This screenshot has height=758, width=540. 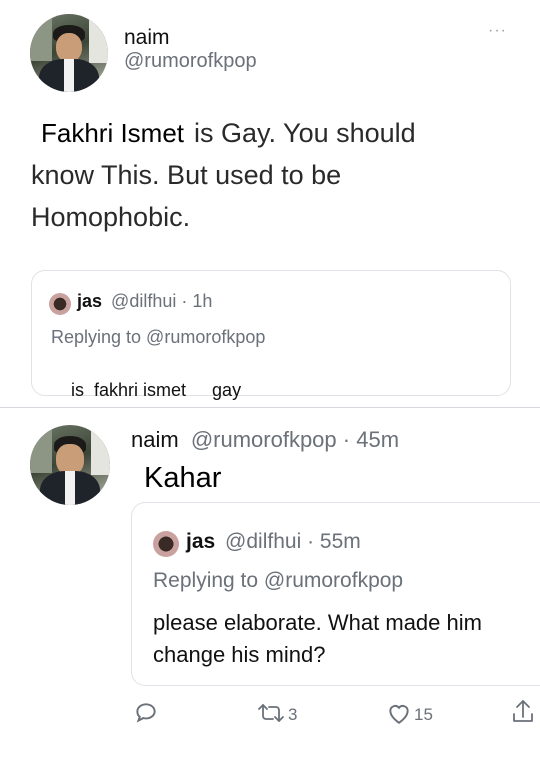 What do you see at coordinates (155, 439) in the screenshot?
I see `reply-author-name: naim` at bounding box center [155, 439].